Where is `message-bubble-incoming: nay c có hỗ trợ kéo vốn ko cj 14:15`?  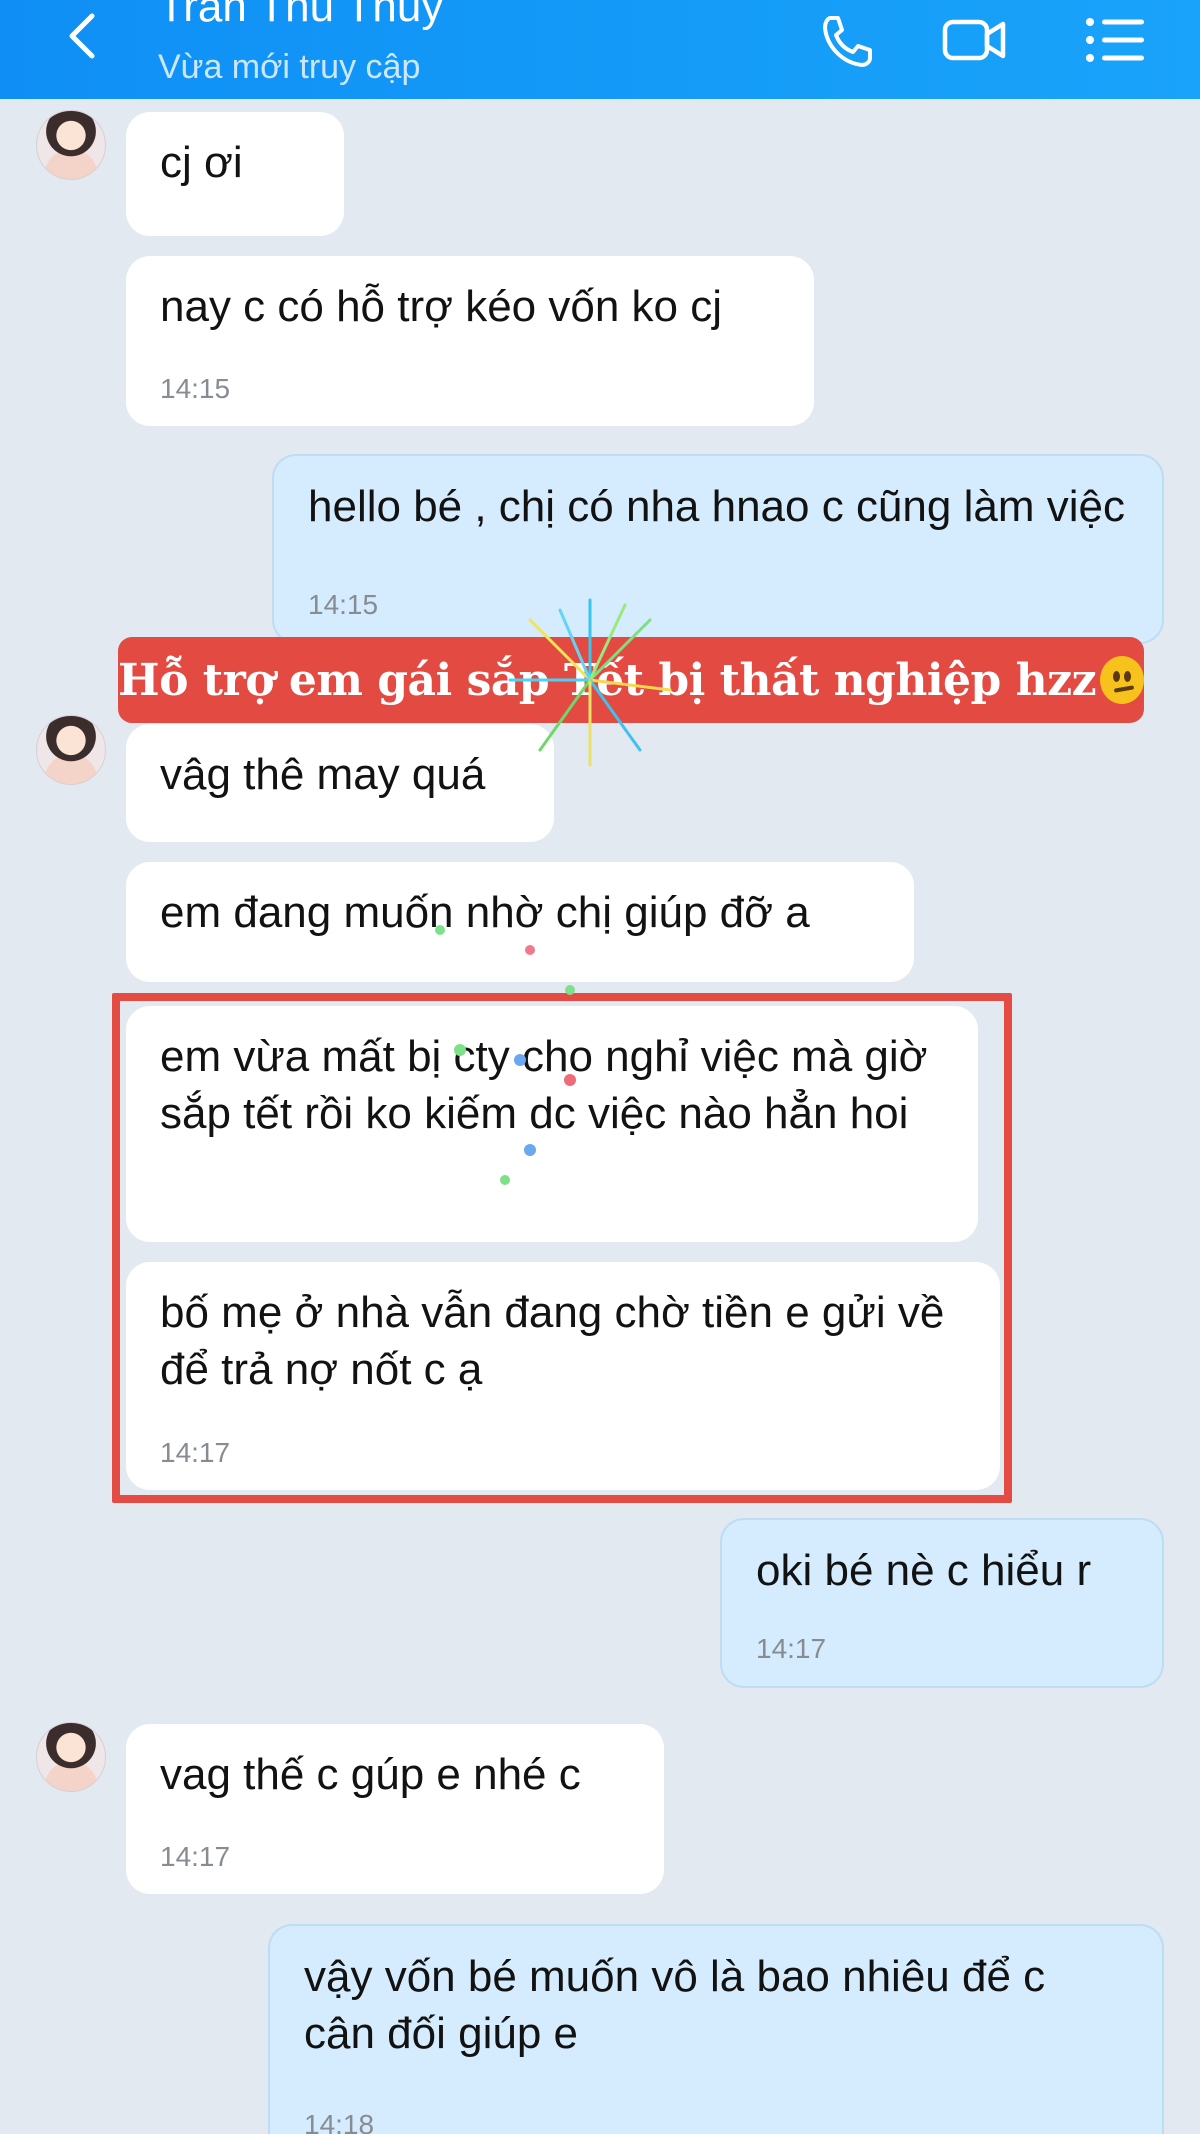 message-bubble-incoming: nay c có hỗ trợ kéo vốn ko cj 14:15 is located at coordinates (470, 341).